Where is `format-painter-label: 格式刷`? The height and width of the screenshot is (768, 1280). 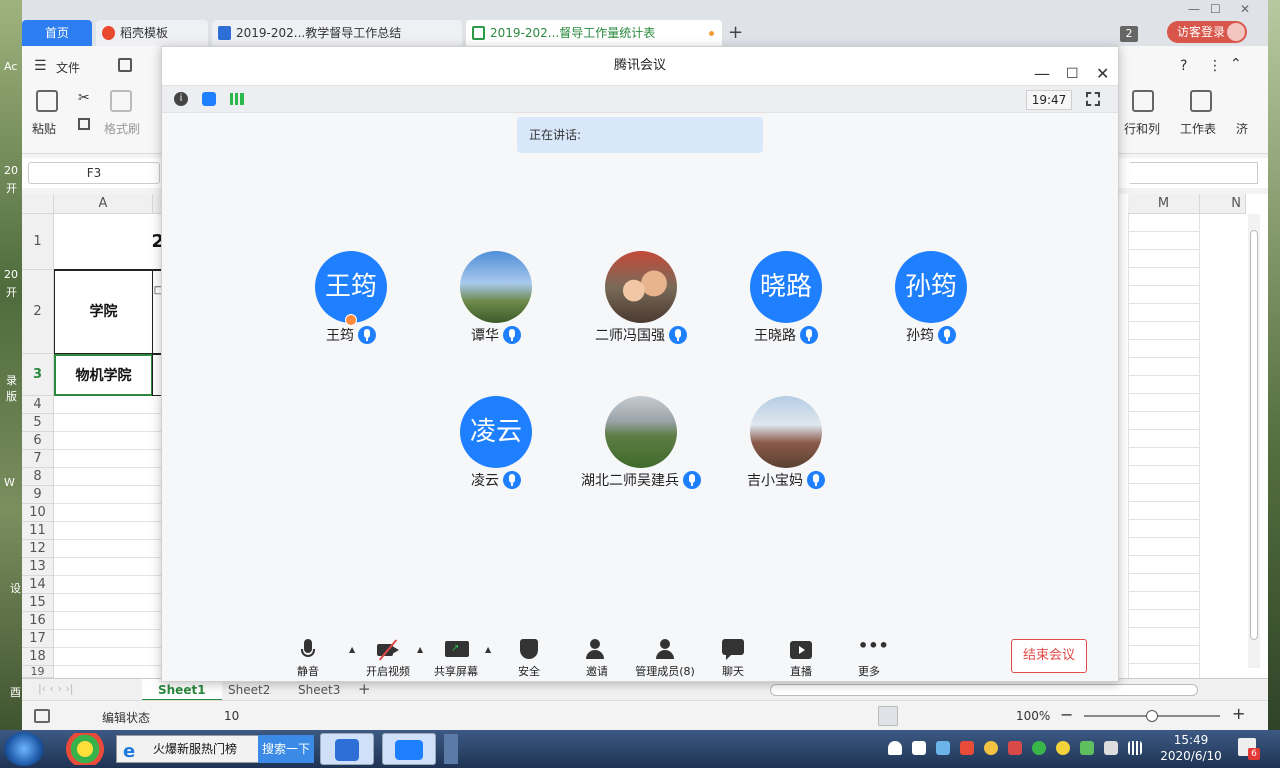 format-painter-label: 格式刷 is located at coordinates (122, 128).